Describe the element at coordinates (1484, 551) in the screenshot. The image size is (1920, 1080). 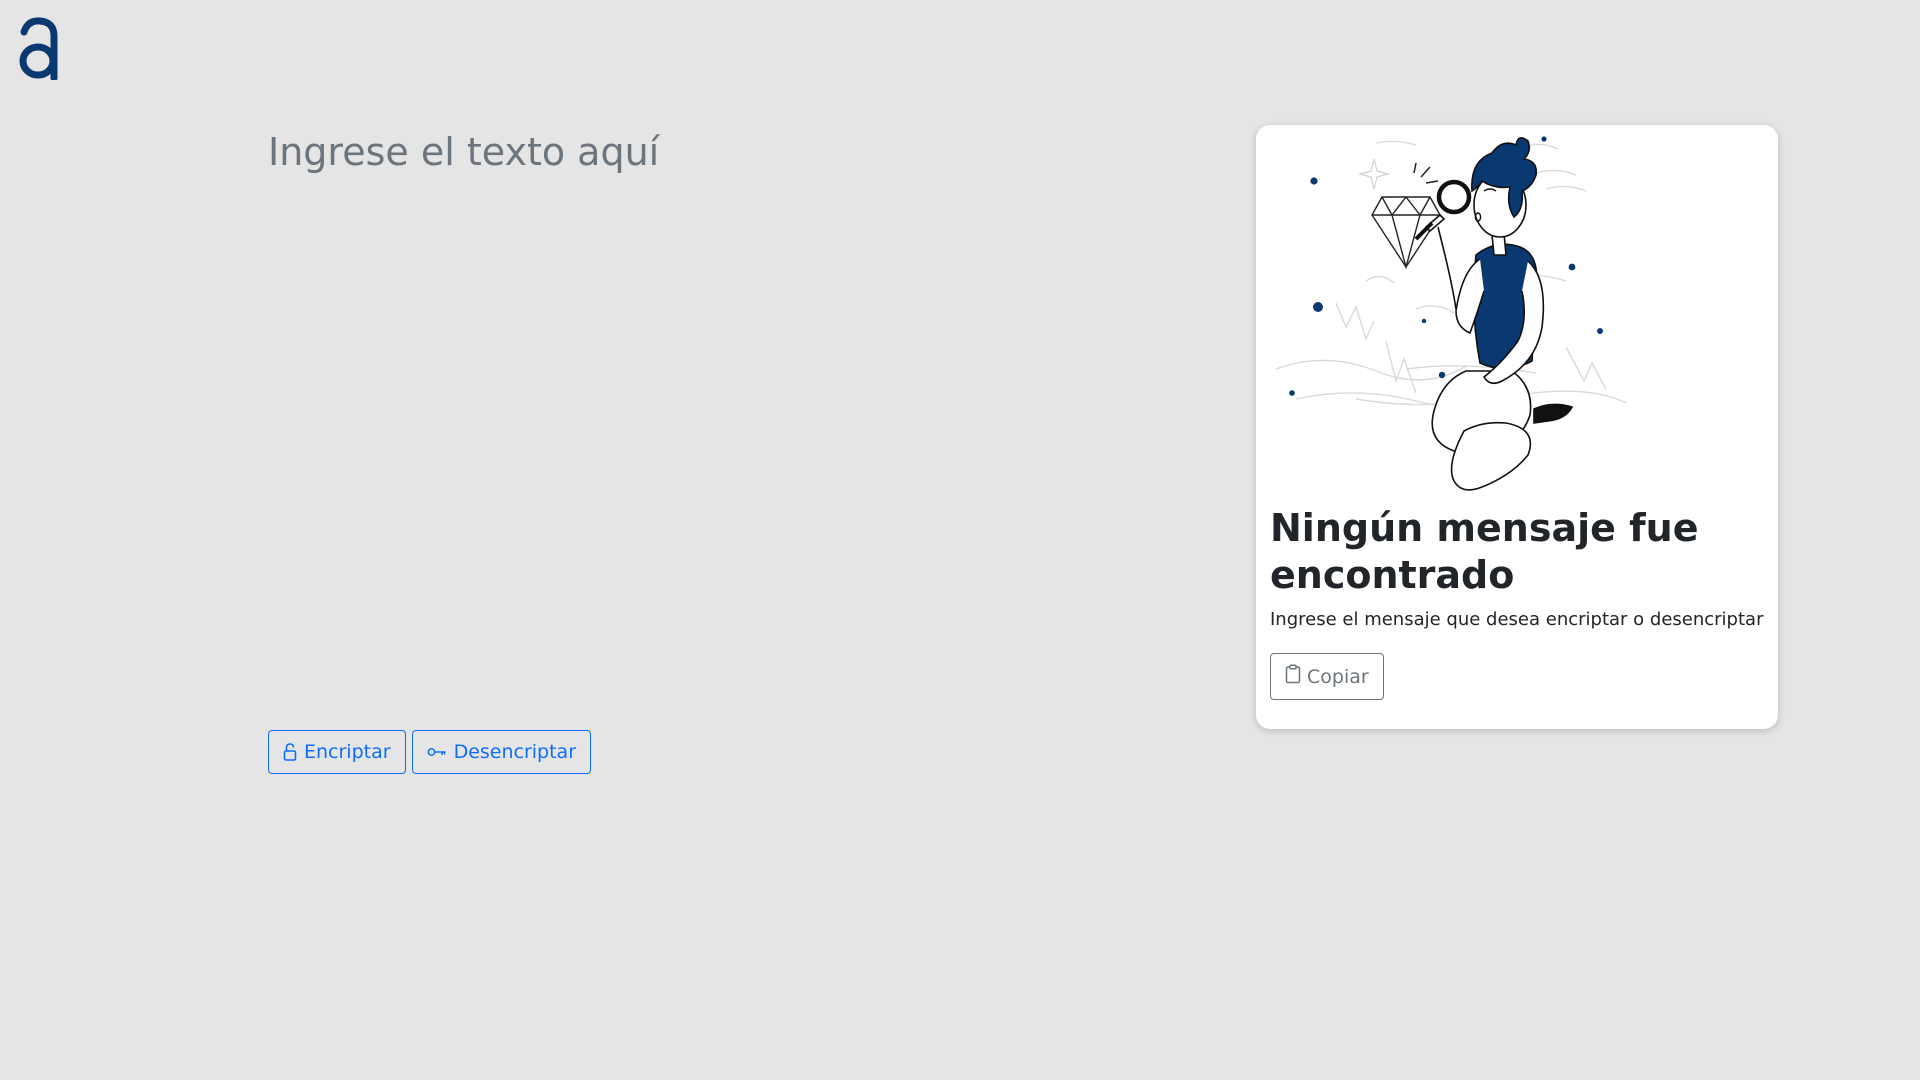
I see `card-title: Ningún mensaje fue encontrado` at that location.